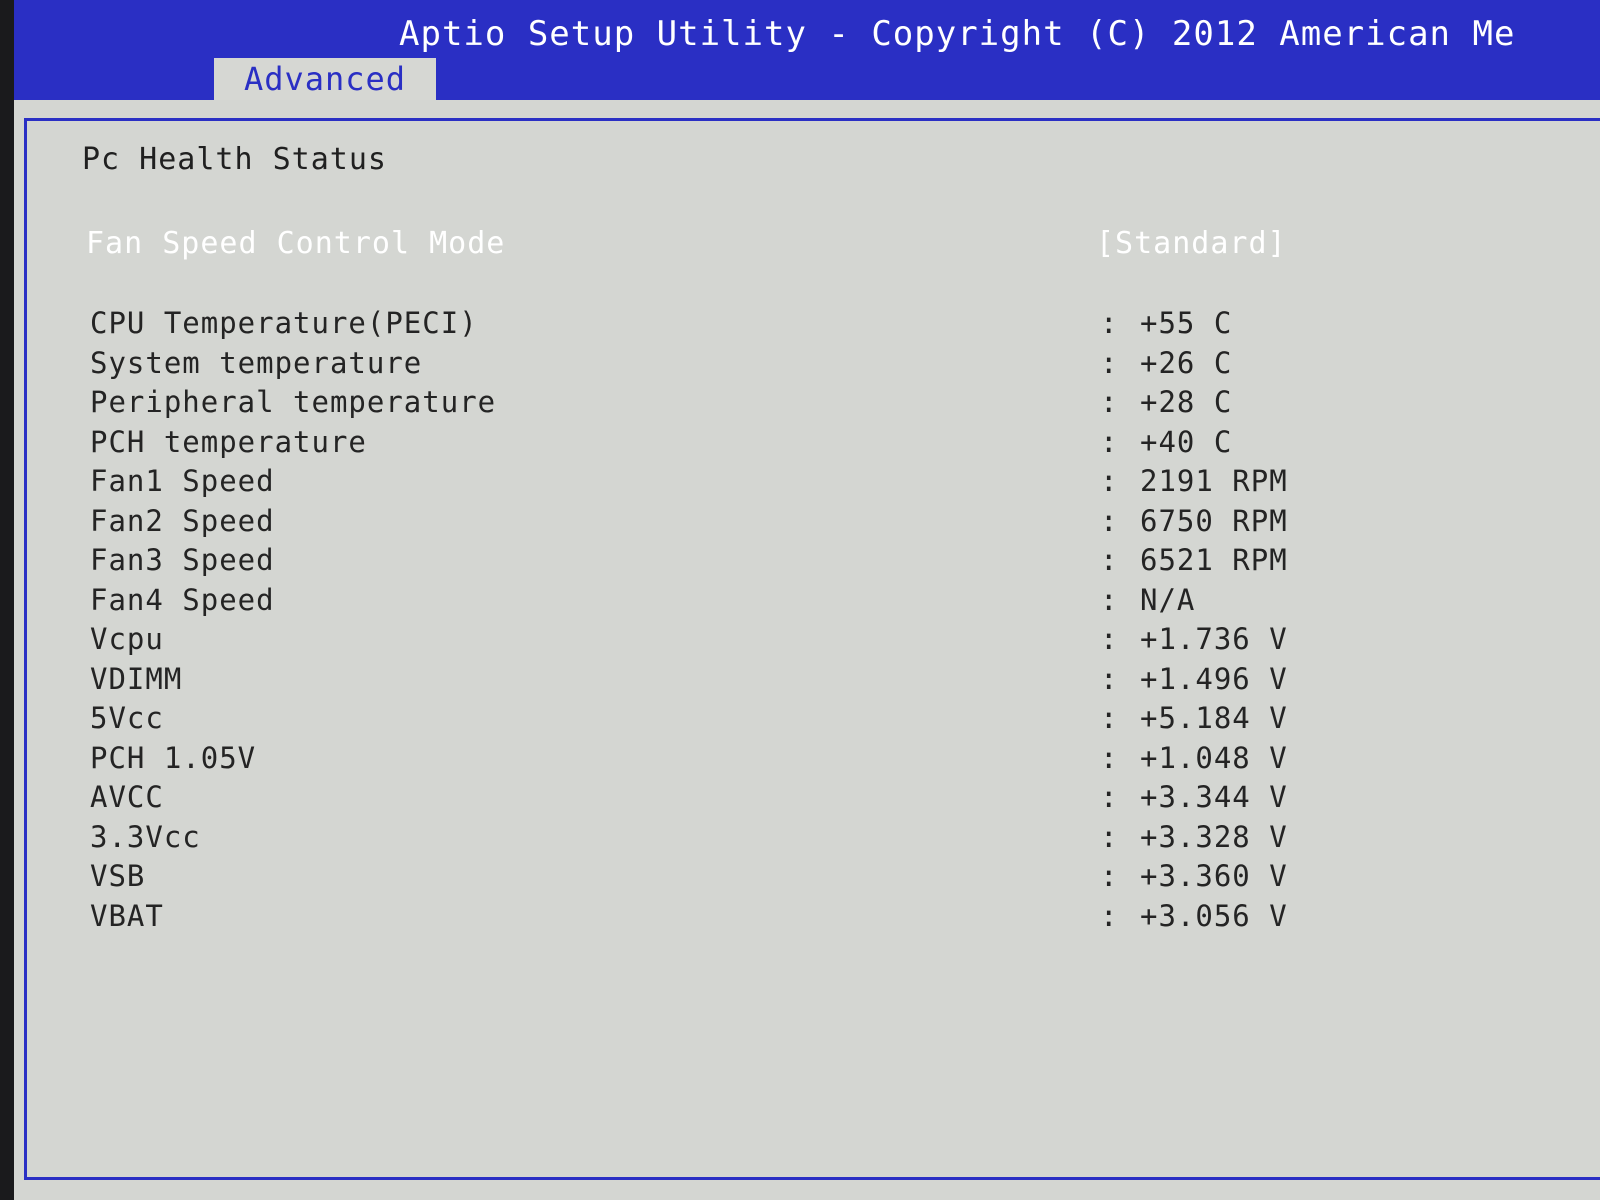  I want to click on reading-value: +3.360 V, so click(1214, 876).